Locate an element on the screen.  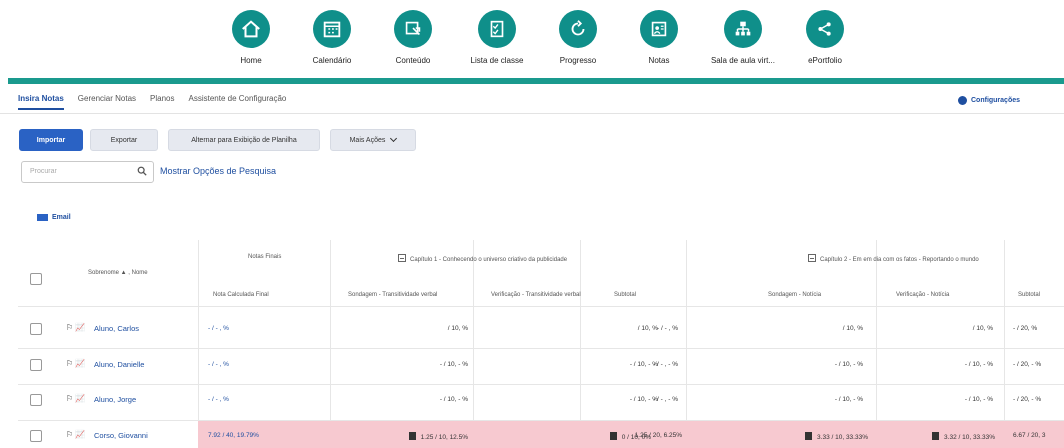
nav-label: Home is located at coordinates (251, 60).